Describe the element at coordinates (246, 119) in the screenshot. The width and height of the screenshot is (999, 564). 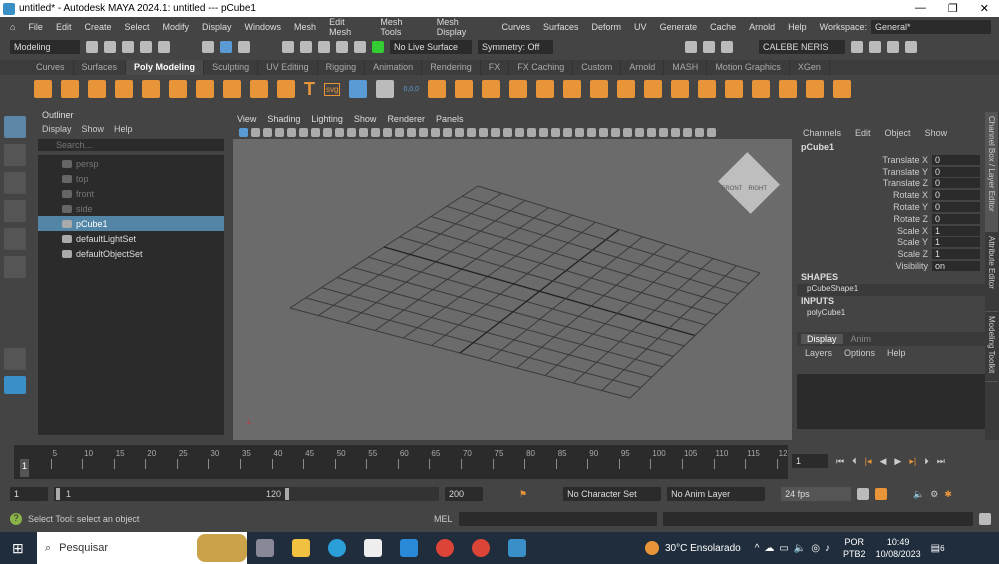
I see `viewport-menu-view: View` at that location.